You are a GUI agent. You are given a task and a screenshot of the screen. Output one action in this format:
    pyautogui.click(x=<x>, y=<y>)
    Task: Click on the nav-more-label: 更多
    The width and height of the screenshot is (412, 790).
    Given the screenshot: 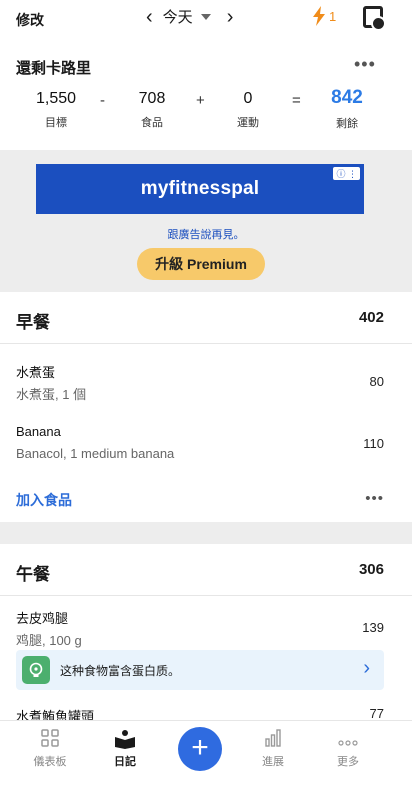 What is the action you would take?
    pyautogui.click(x=348, y=762)
    